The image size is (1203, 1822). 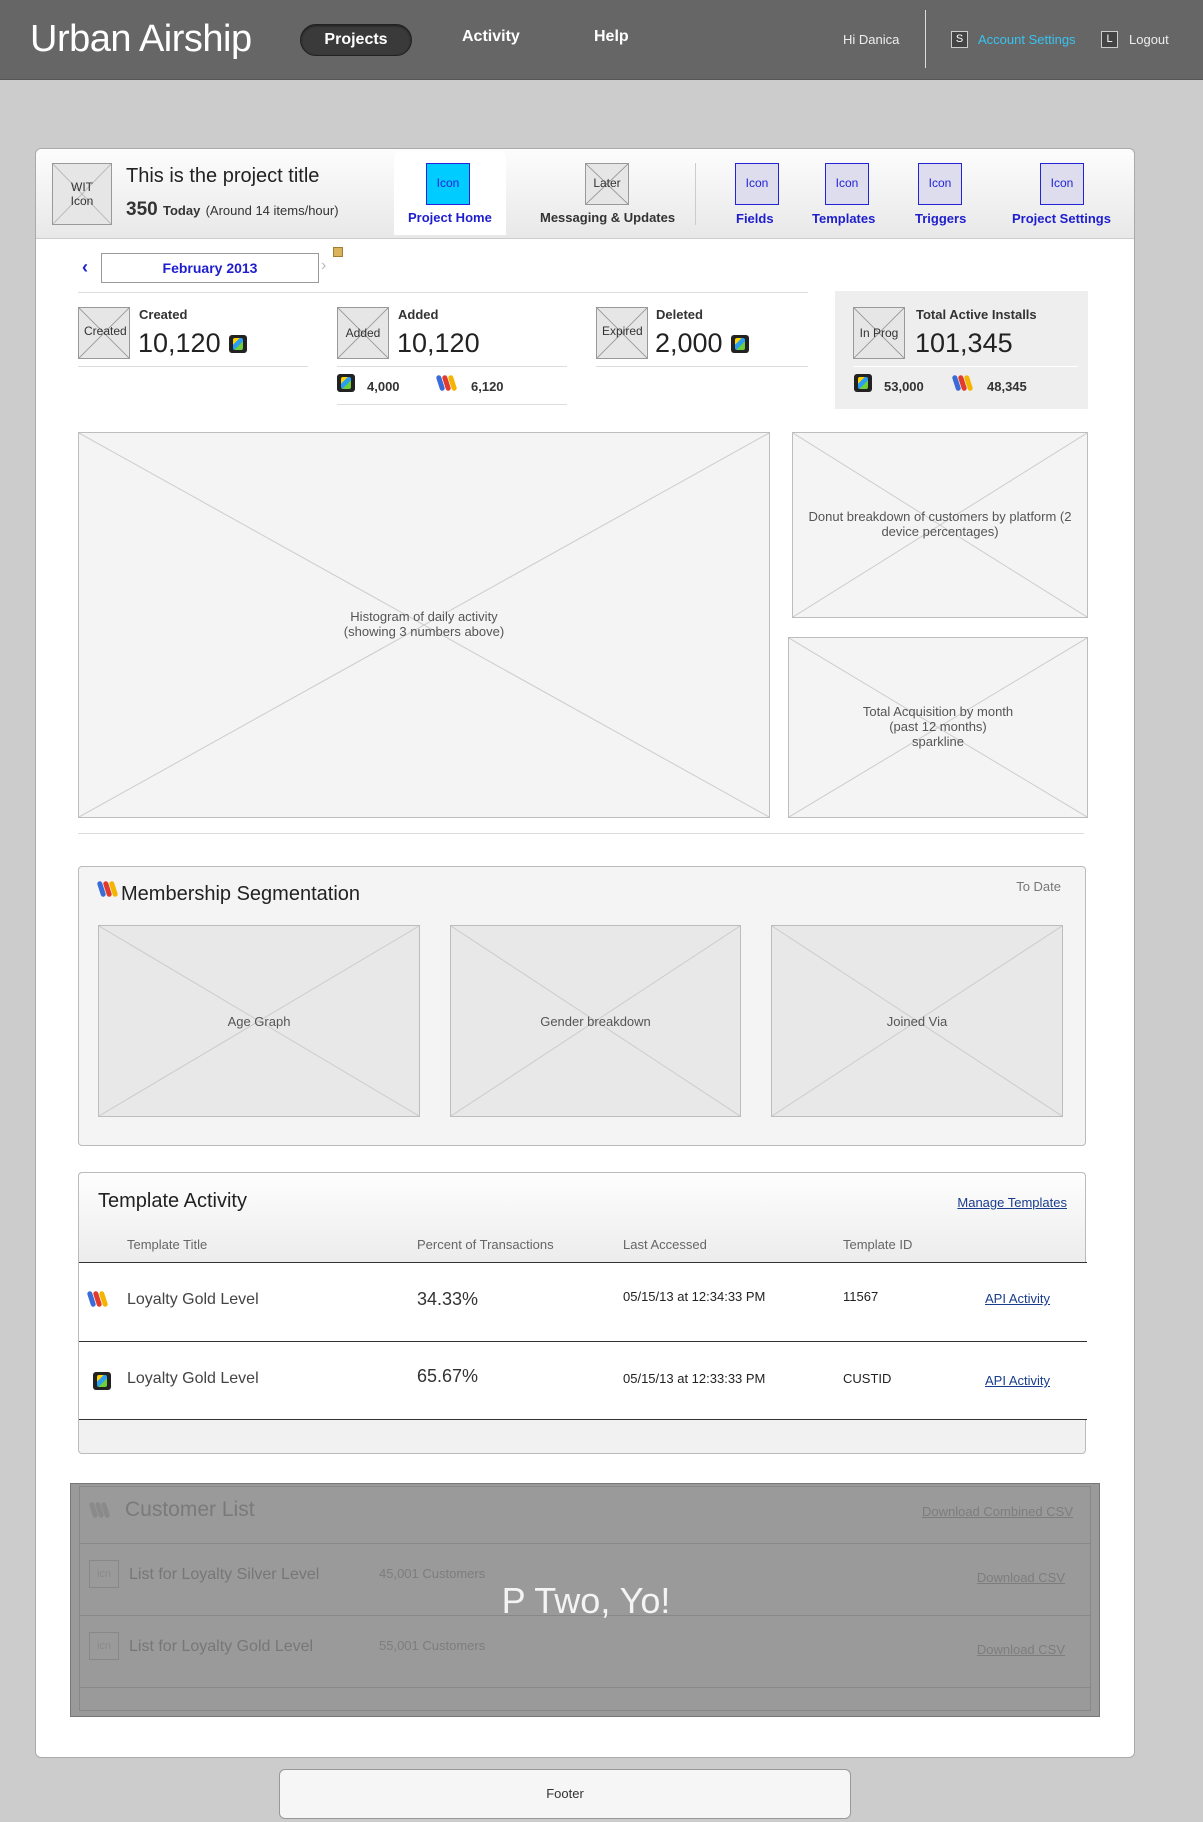 I want to click on tab-triggers: Triggers, so click(x=940, y=218).